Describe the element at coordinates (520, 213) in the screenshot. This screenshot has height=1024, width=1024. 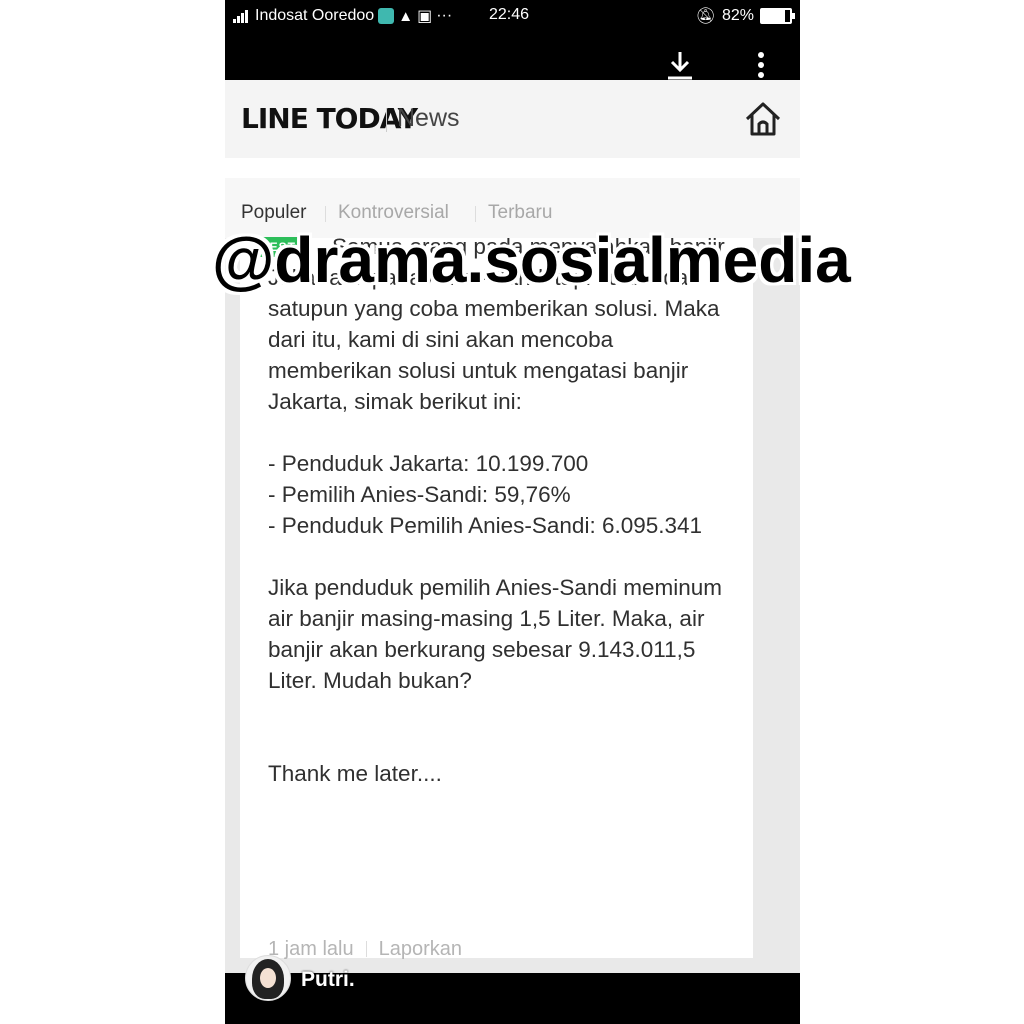
I see `tab-terbaru: Terbaru` at that location.